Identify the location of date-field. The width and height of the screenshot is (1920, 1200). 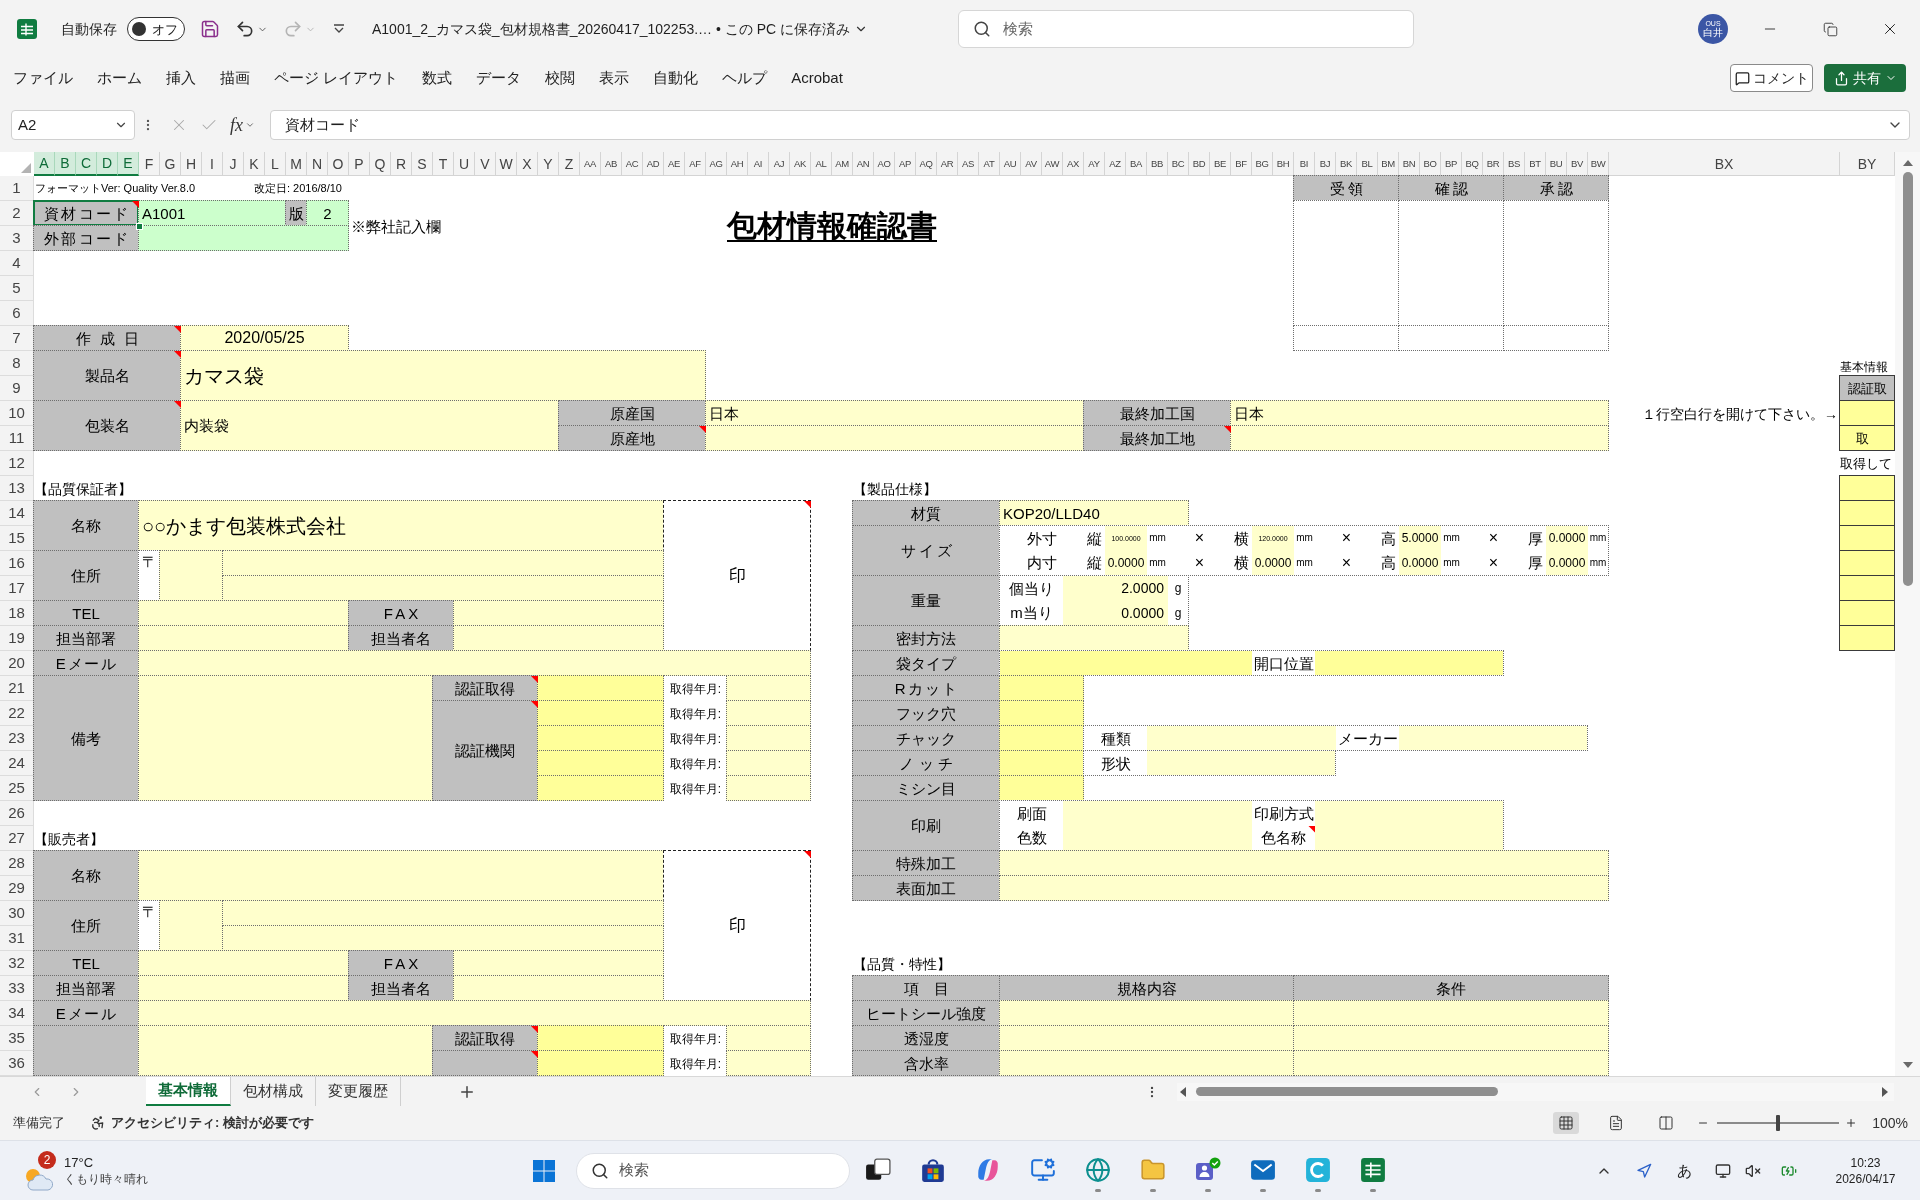
(1556, 338).